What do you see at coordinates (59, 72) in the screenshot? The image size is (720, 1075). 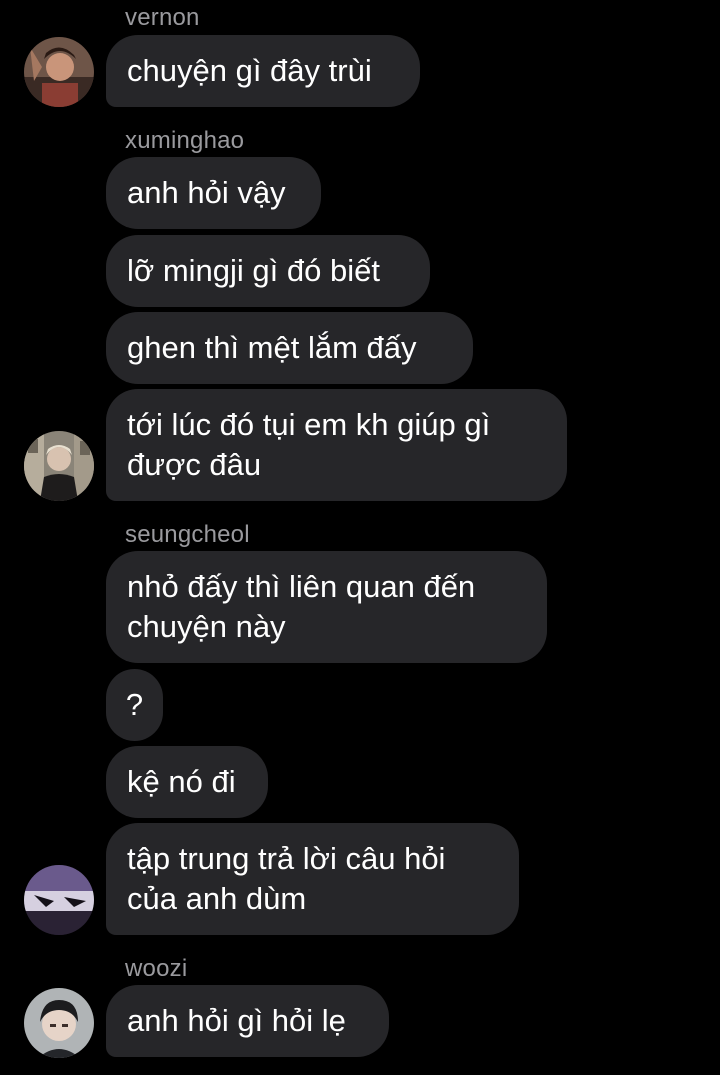 I see `avatar-vernon` at bounding box center [59, 72].